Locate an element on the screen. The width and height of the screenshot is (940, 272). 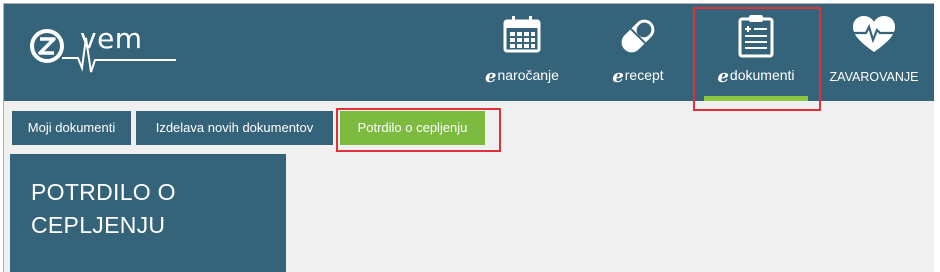
nav-item-e-recept: erecept is located at coordinates (638, 52).